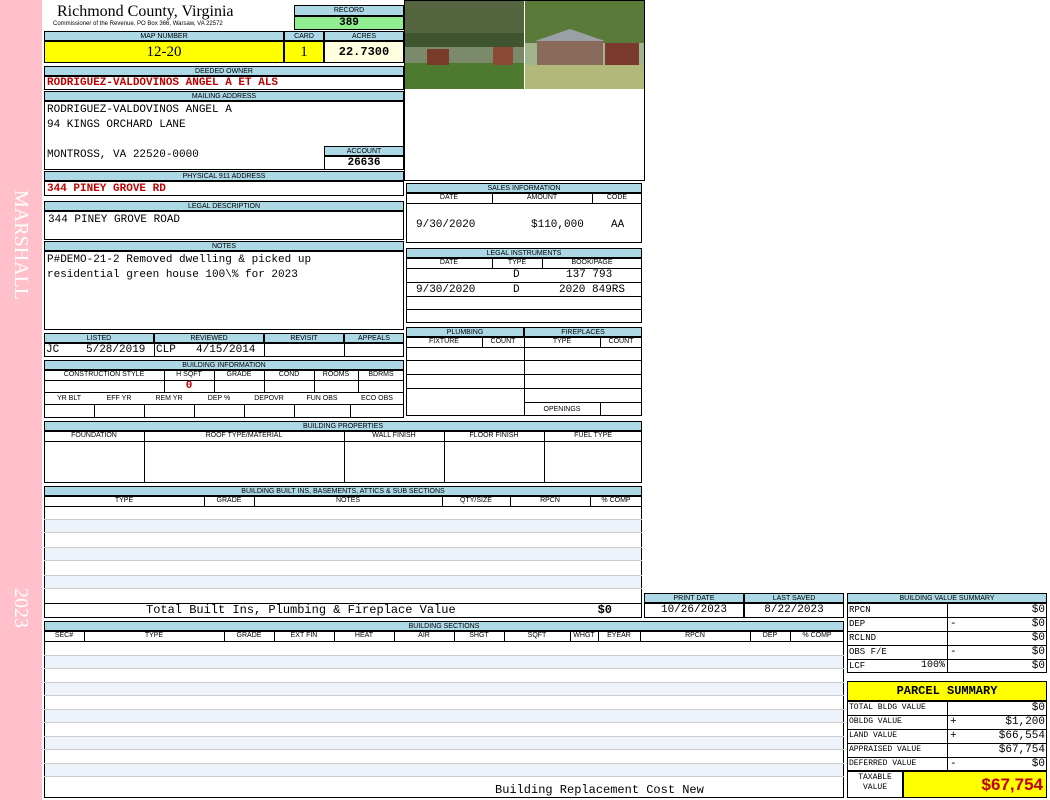 The height and width of the screenshot is (800, 1050). What do you see at coordinates (953, 652) in the screenshot?
I see `vs-obs-sign: -` at bounding box center [953, 652].